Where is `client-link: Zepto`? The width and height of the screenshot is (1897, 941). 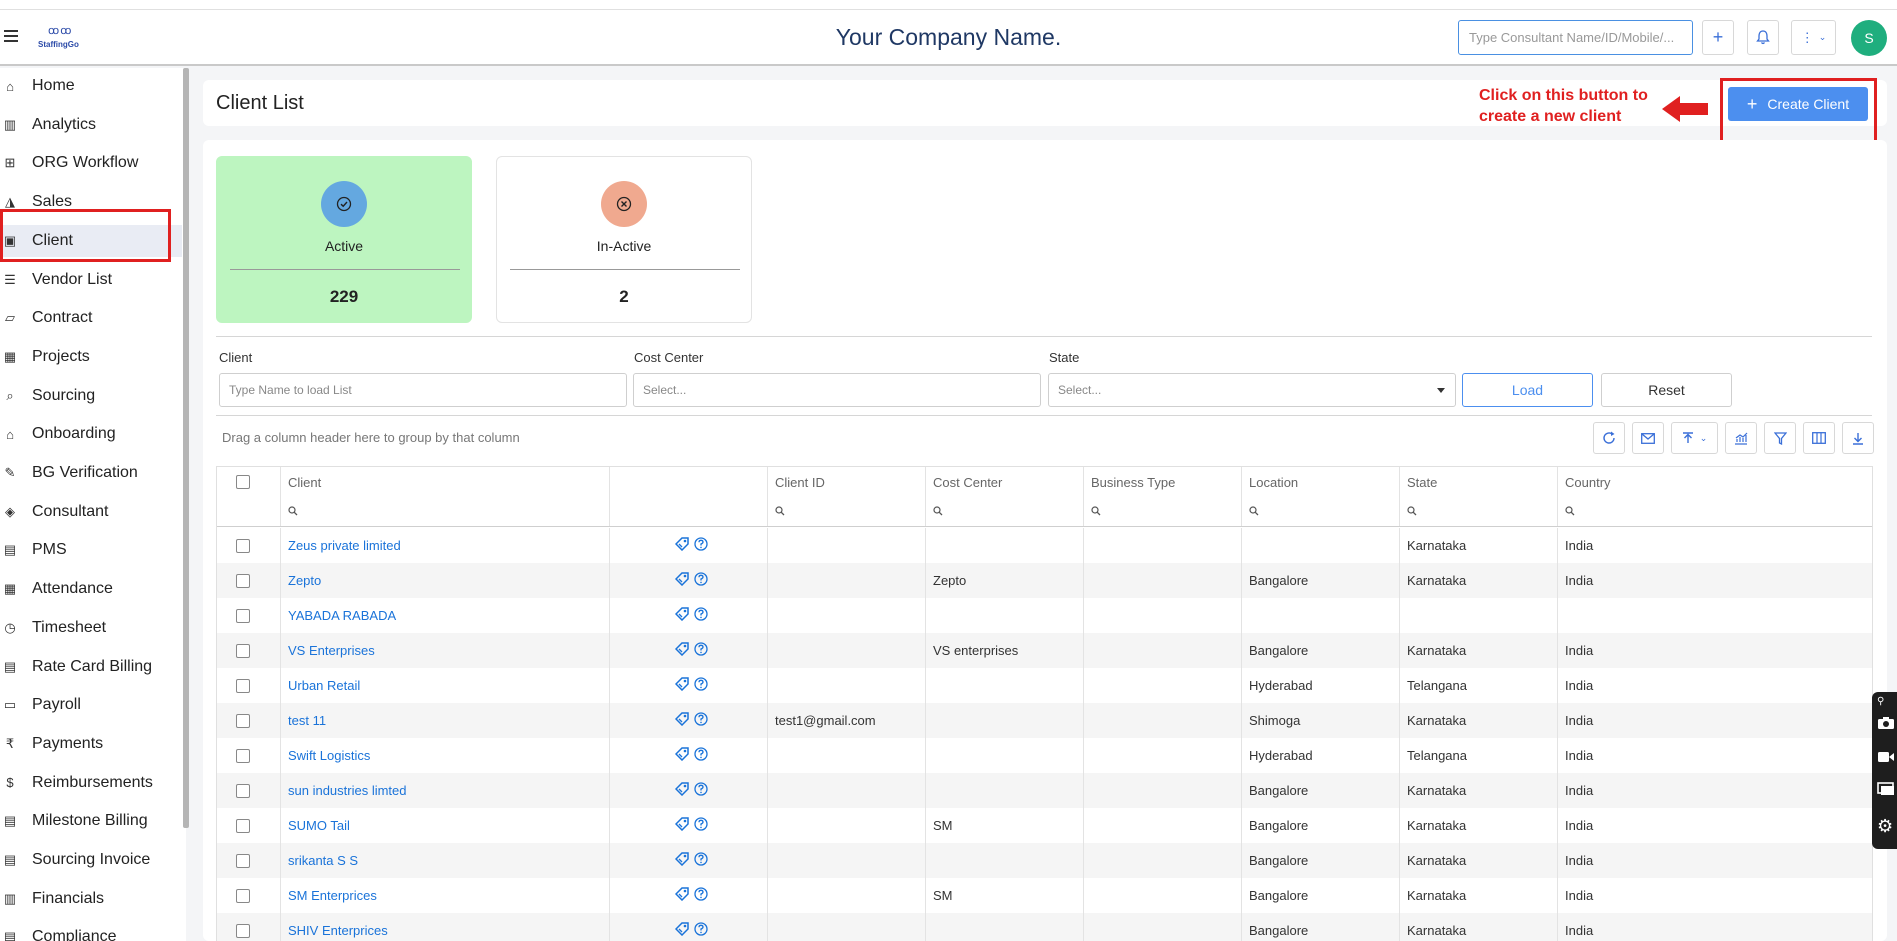 client-link: Zepto is located at coordinates (304, 580).